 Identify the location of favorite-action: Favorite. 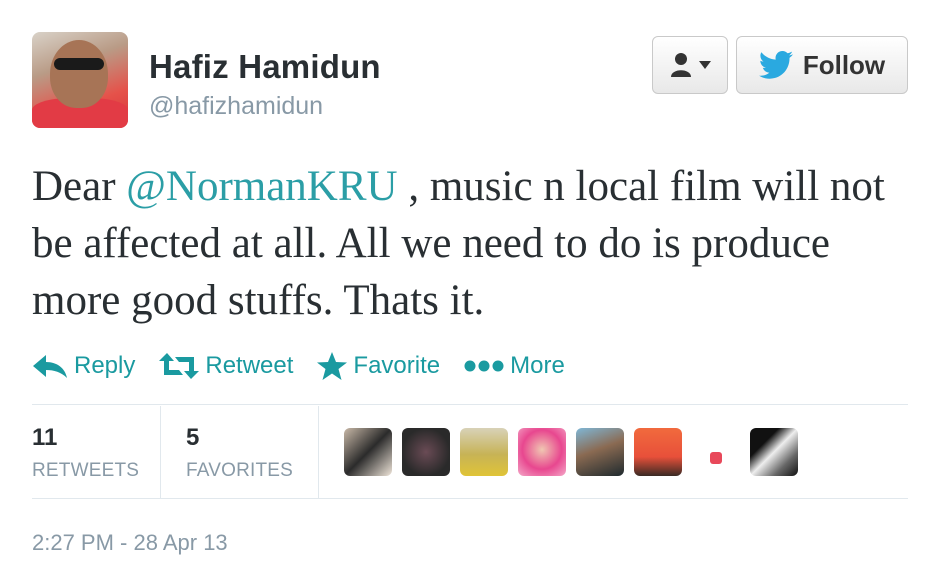
(378, 366).